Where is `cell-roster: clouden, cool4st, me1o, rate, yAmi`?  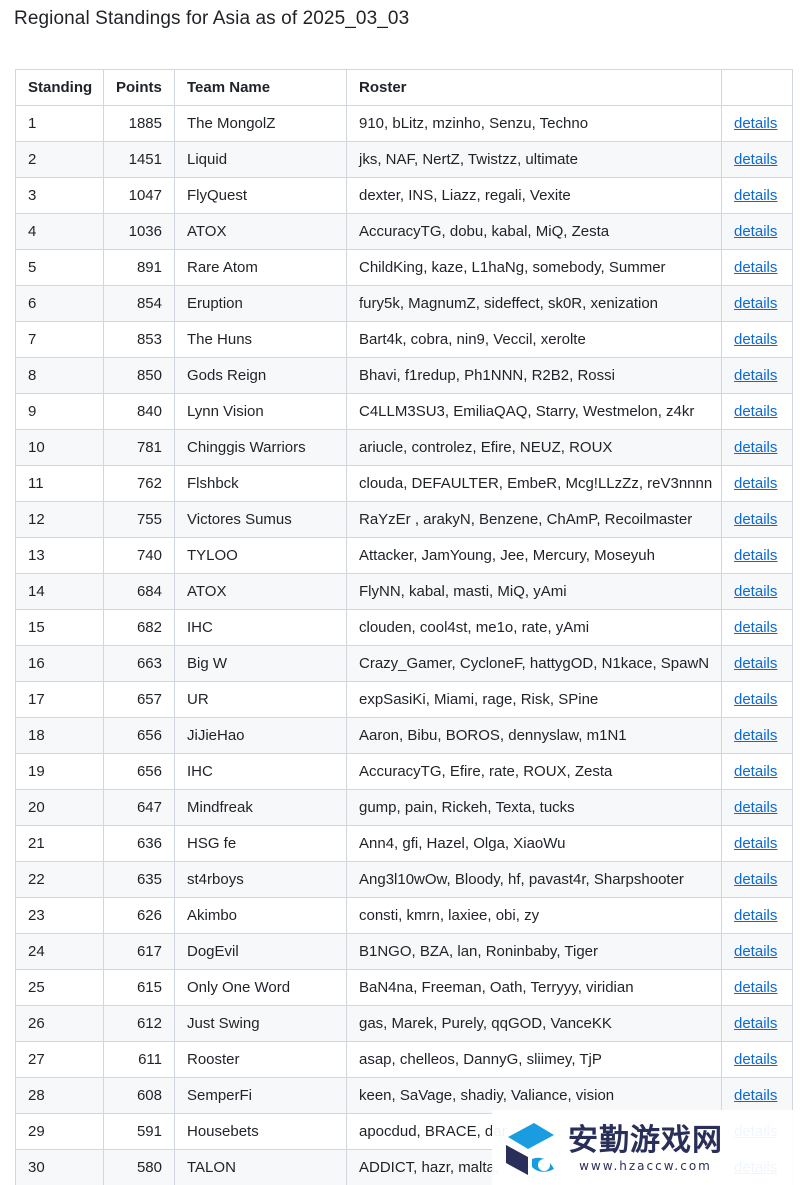 cell-roster: clouden, cool4st, me1o, rate, yAmi is located at coordinates (534, 627).